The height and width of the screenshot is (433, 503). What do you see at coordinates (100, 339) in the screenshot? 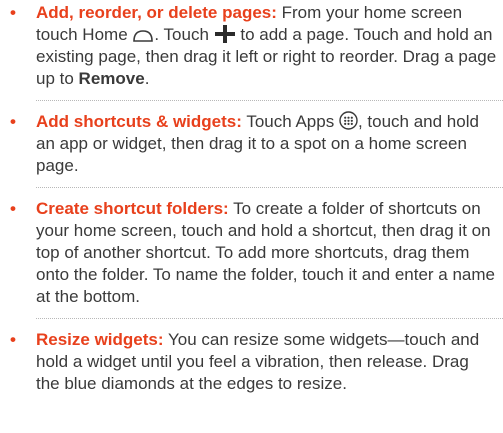
I see `tip-title: Resize widgets:` at bounding box center [100, 339].